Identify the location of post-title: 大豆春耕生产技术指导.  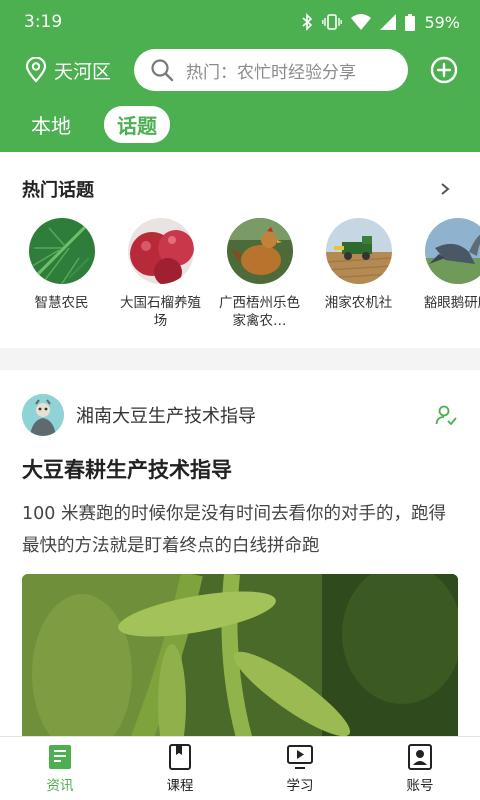
(127, 470).